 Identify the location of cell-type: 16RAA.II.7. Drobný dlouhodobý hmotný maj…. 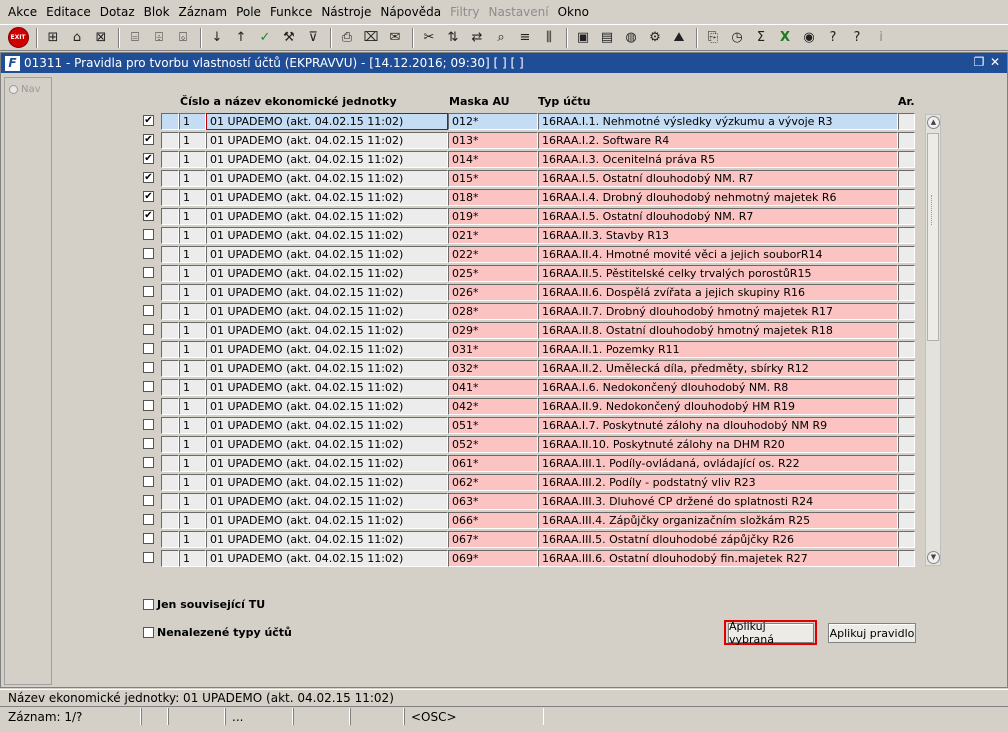
(718, 311).